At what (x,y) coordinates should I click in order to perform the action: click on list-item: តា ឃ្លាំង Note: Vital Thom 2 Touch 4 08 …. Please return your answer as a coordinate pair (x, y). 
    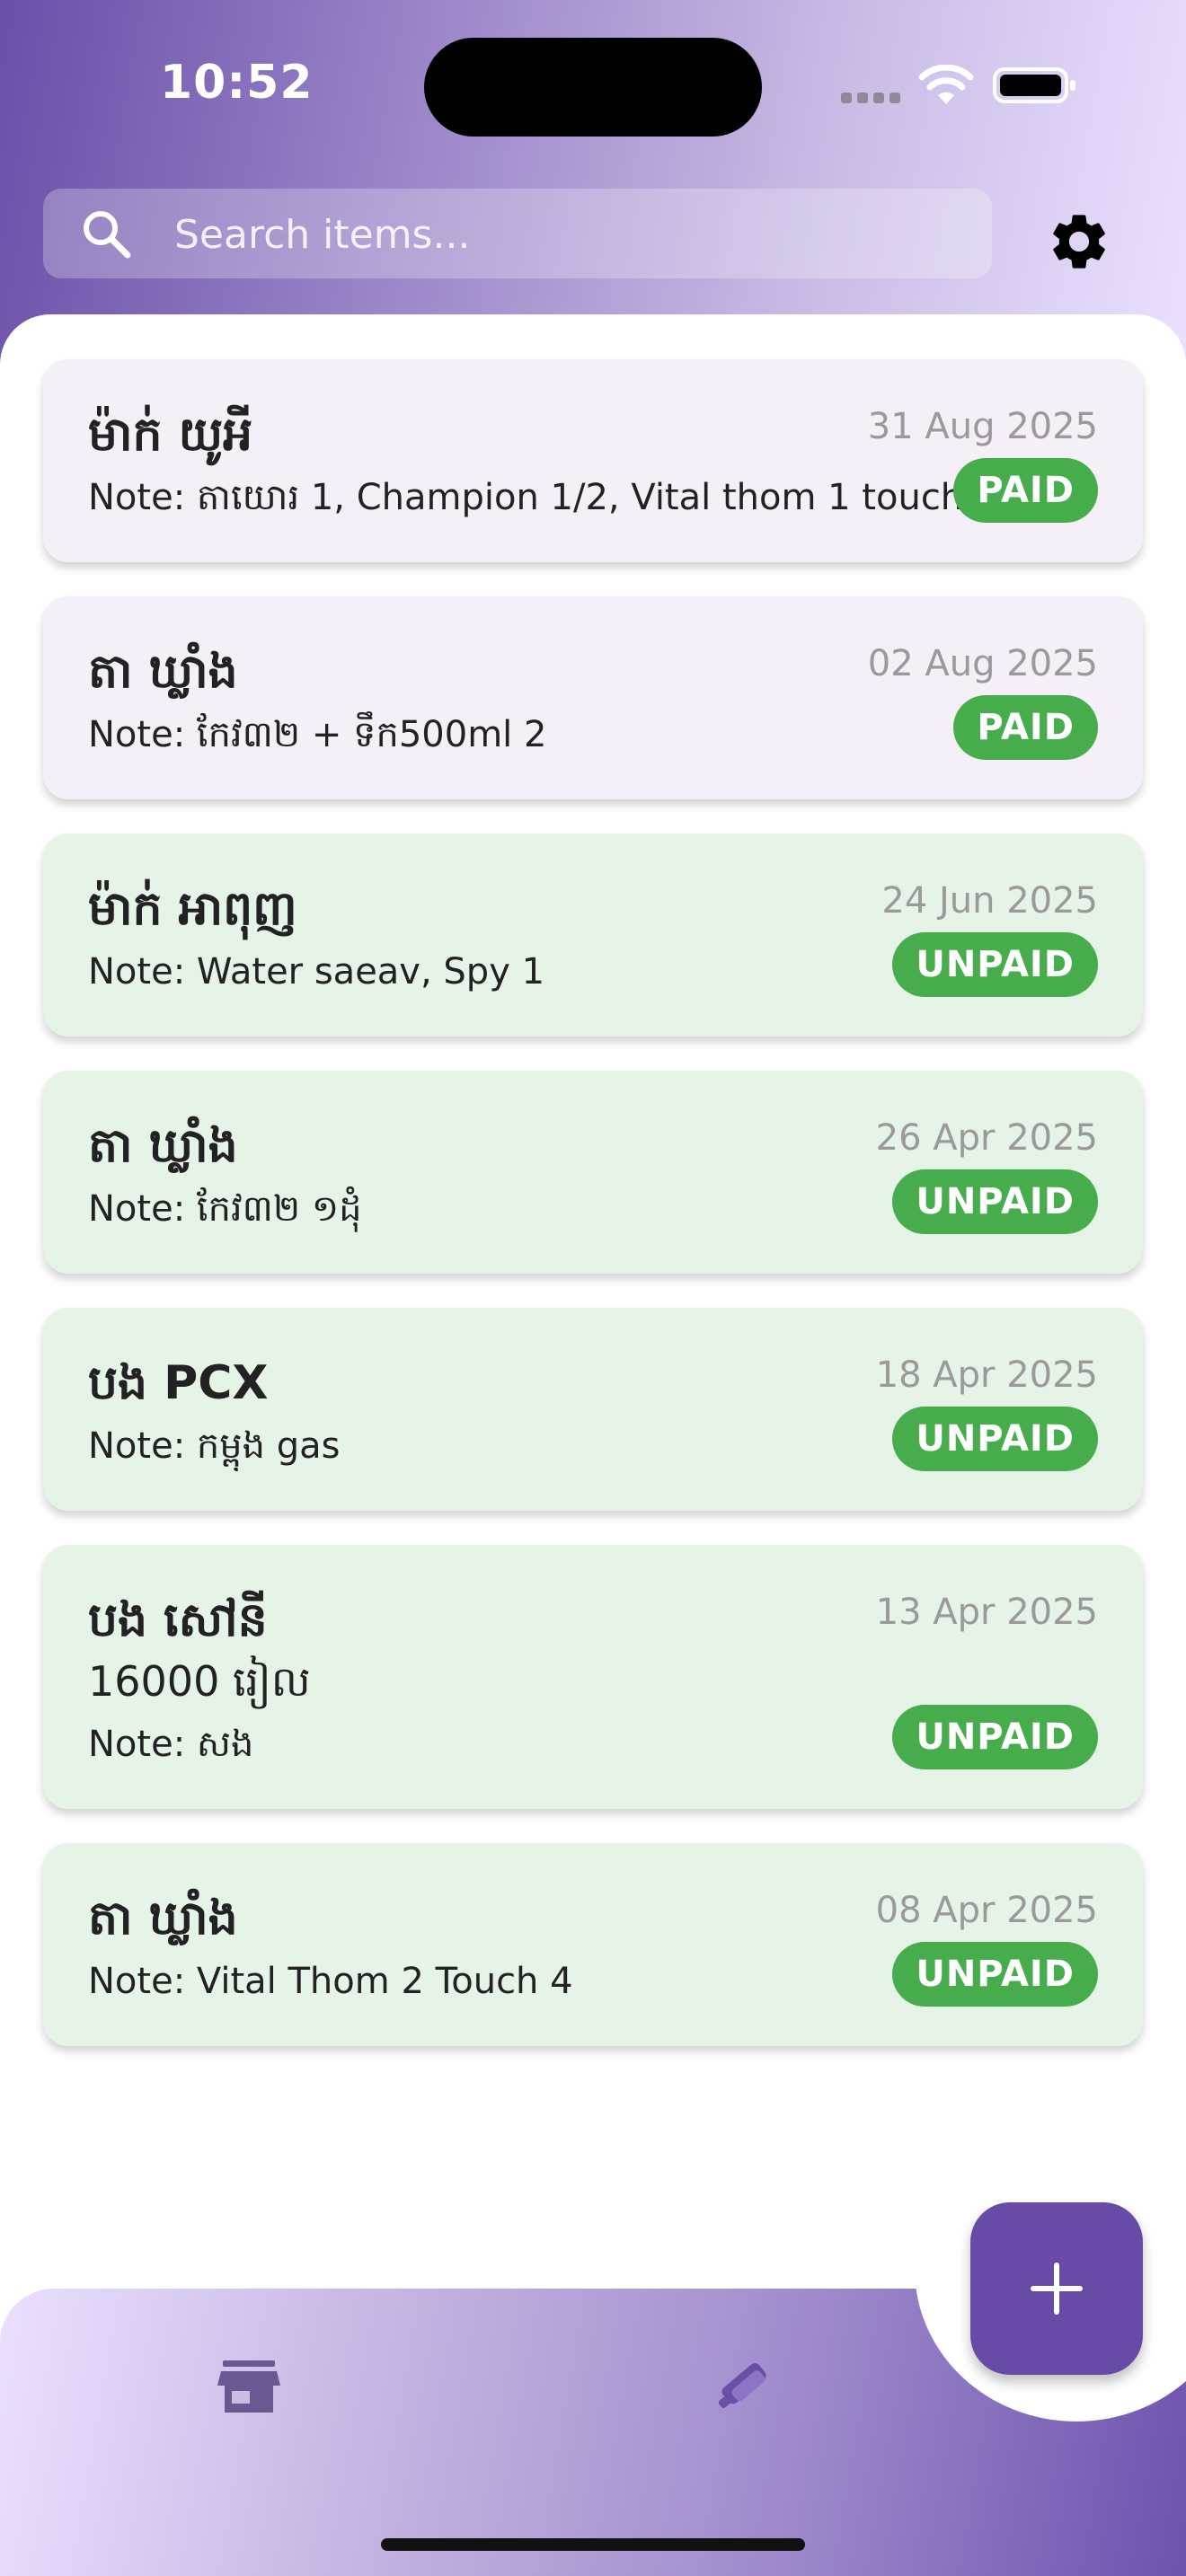
    Looking at the image, I should click on (593, 1945).